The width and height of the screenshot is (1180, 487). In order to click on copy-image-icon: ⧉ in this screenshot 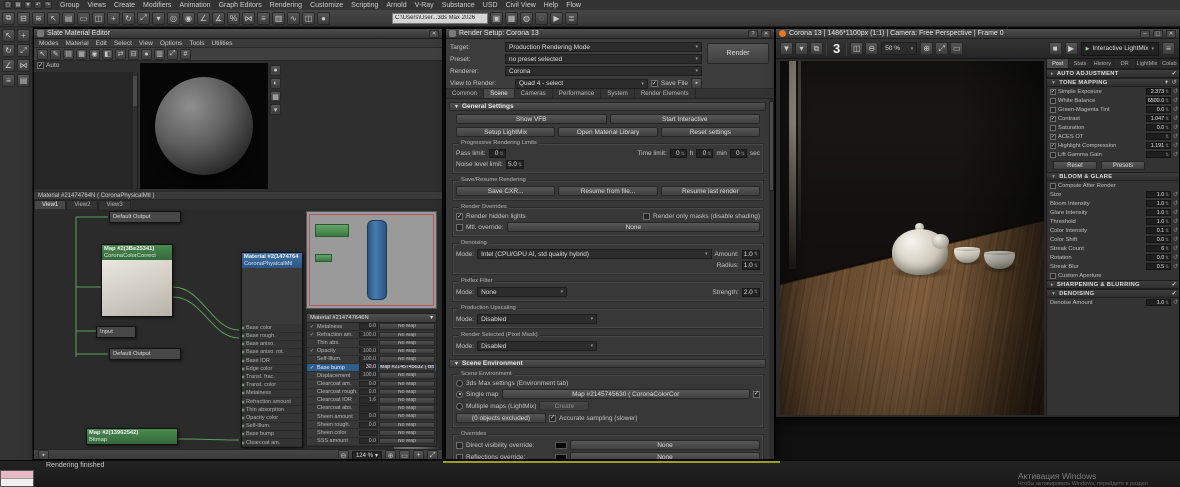, I will do `click(816, 48)`.